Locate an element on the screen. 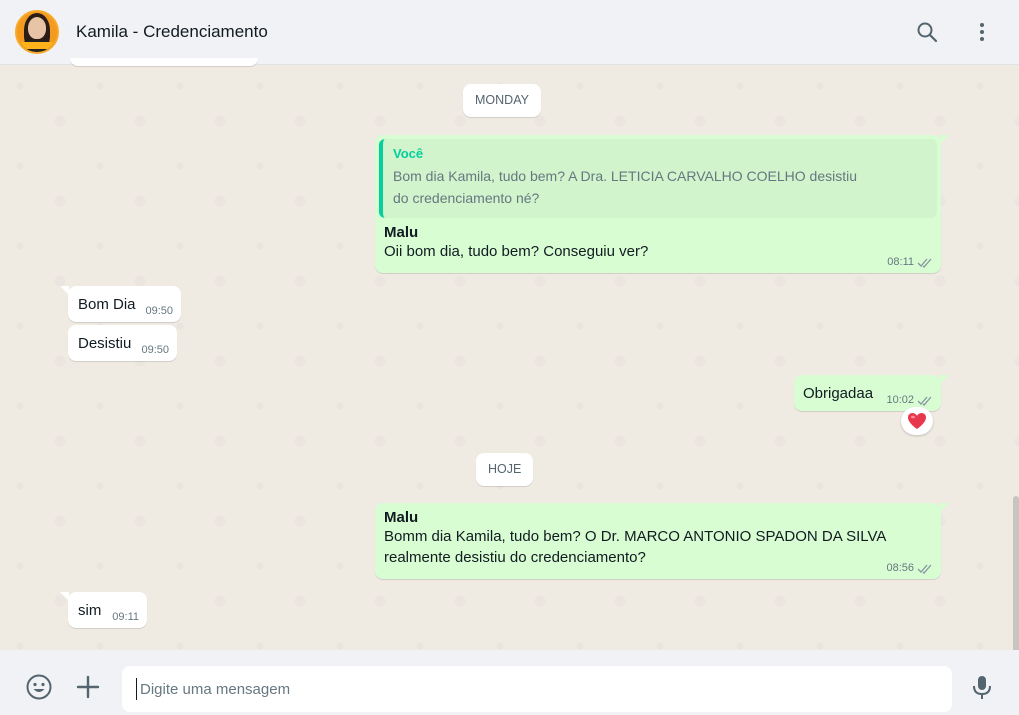 The width and height of the screenshot is (1019, 715). contact-name: Kamila - Credenciamento is located at coordinates (172, 32).